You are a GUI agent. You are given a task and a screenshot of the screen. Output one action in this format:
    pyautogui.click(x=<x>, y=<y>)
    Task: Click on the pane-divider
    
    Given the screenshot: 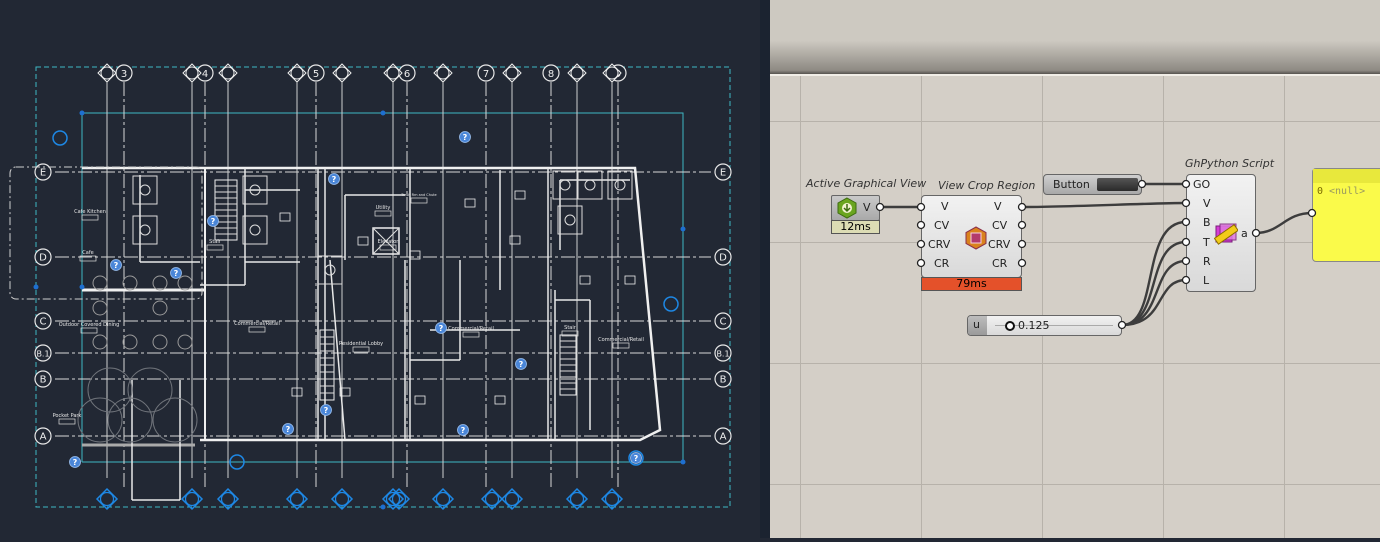 What is the action you would take?
    pyautogui.click(x=765, y=269)
    